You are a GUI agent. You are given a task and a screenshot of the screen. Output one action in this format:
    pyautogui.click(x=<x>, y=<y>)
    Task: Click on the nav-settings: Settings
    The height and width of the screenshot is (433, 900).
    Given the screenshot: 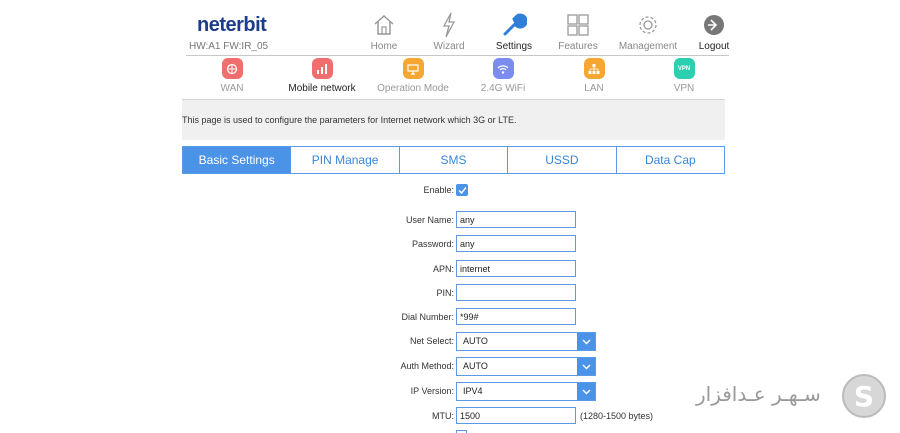 What is the action you would take?
    pyautogui.click(x=514, y=32)
    